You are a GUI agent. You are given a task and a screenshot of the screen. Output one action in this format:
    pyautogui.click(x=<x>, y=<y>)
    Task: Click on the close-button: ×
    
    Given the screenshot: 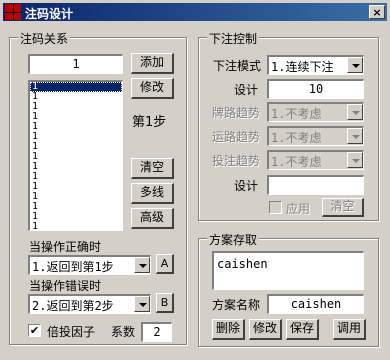 What is the action you would take?
    pyautogui.click(x=377, y=12)
    